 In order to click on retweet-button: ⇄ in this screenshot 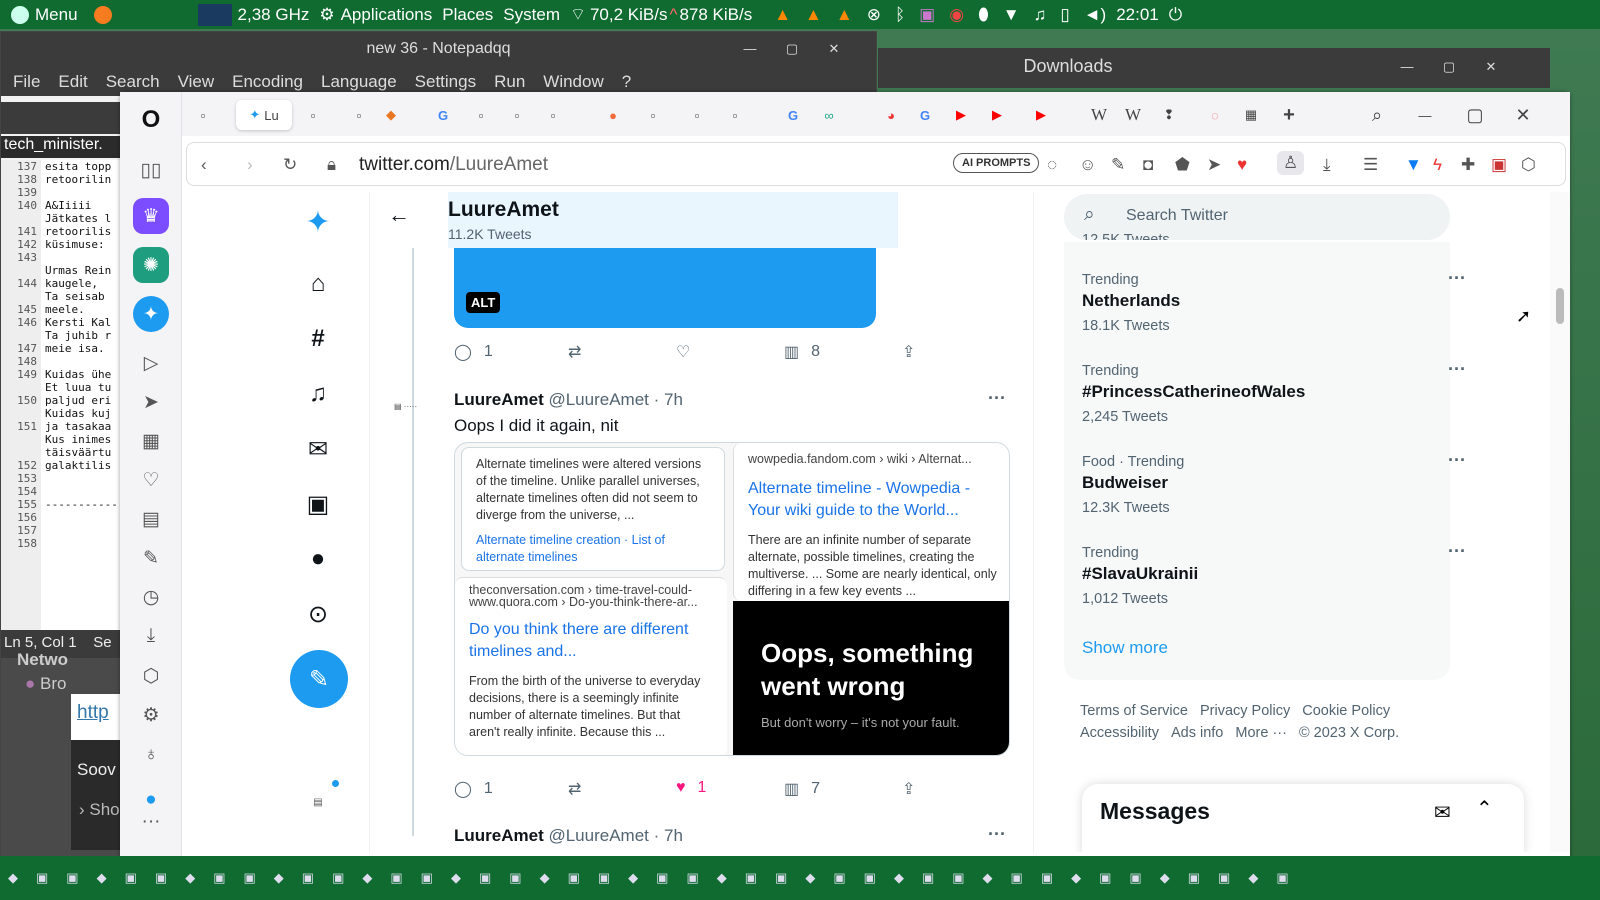, I will do `click(574, 352)`.